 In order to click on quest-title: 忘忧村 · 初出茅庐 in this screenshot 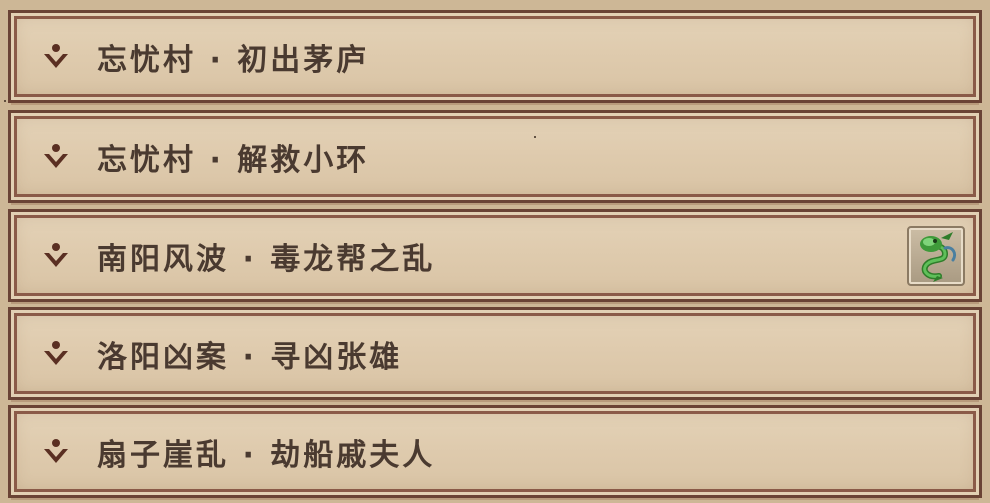, I will do `click(233, 60)`.